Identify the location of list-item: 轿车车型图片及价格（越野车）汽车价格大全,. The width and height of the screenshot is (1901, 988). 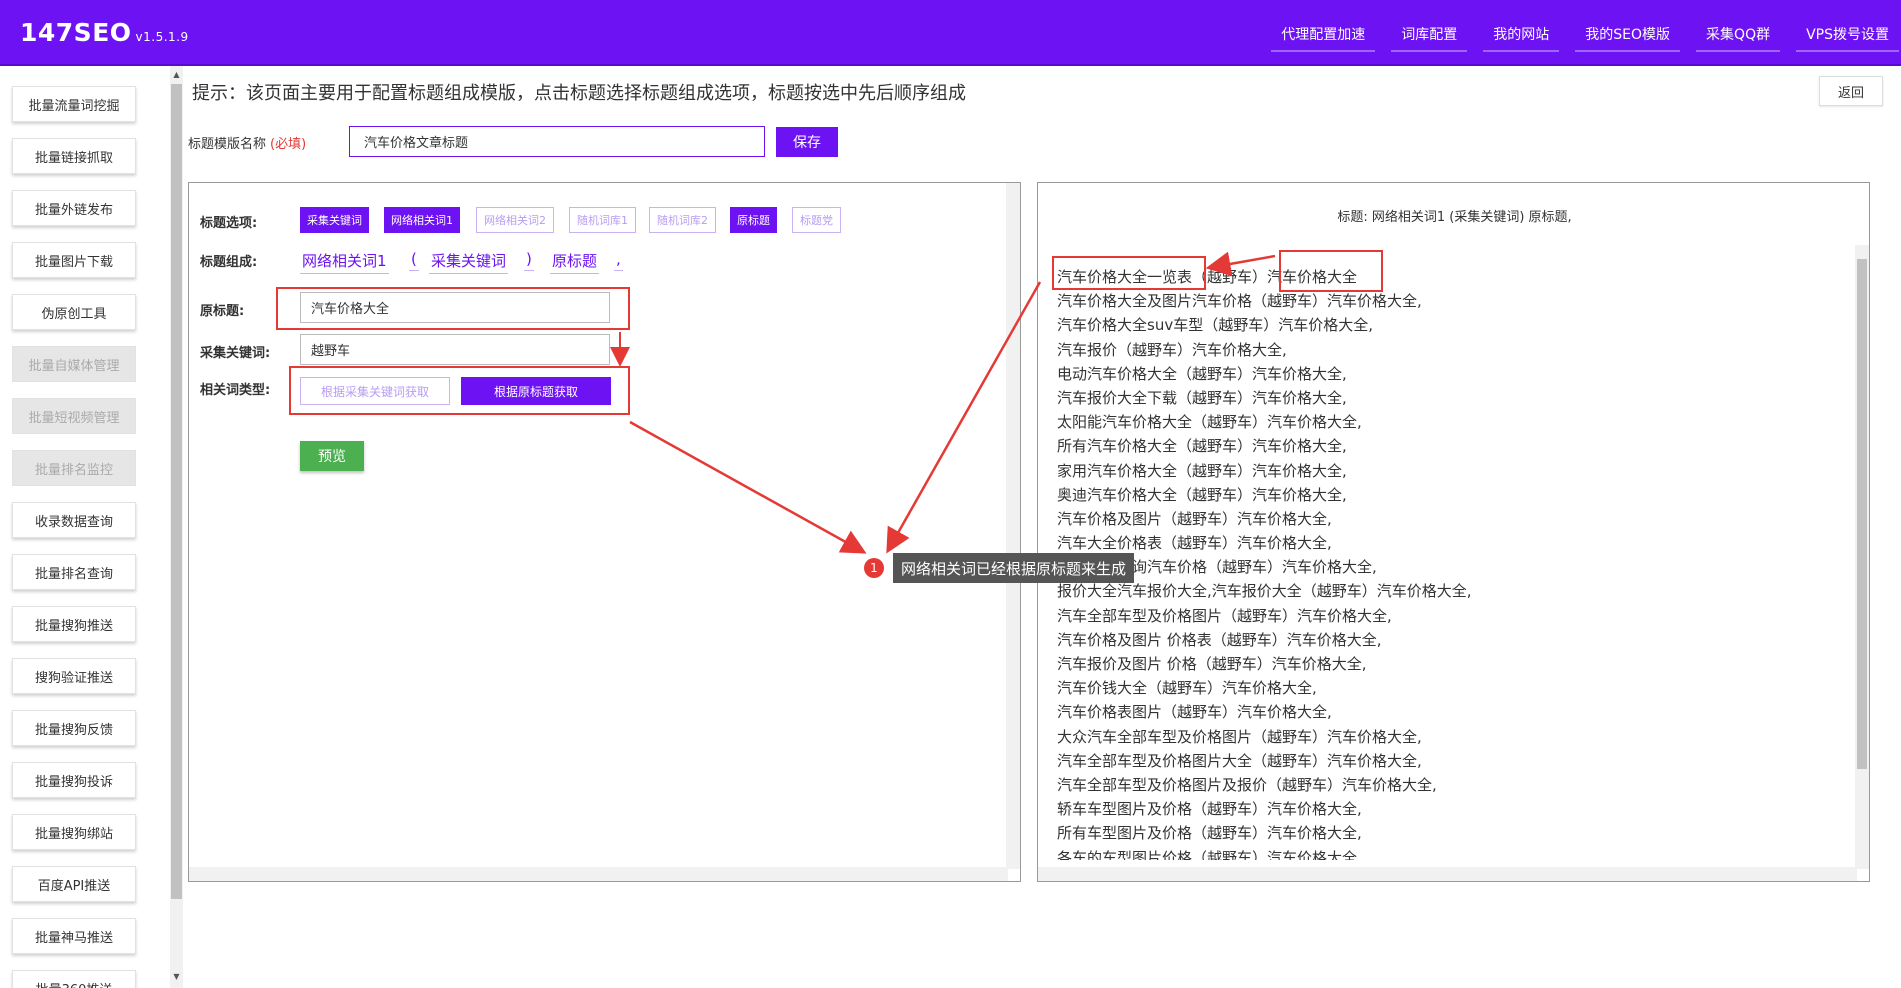
(1209, 809).